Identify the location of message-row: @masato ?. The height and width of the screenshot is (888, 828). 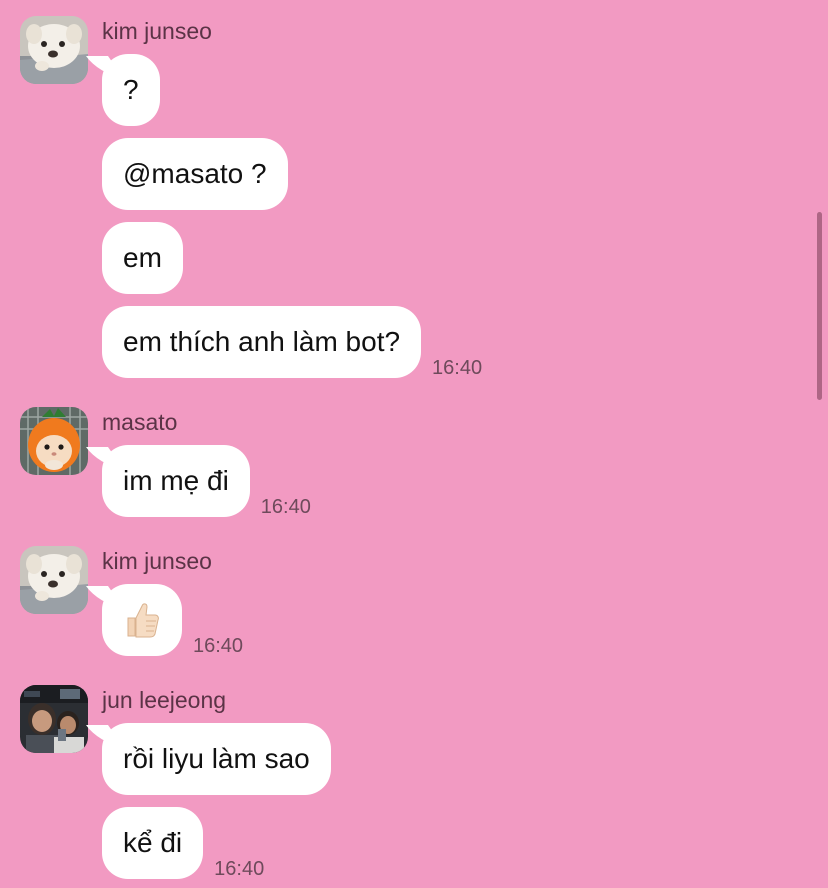
(195, 174).